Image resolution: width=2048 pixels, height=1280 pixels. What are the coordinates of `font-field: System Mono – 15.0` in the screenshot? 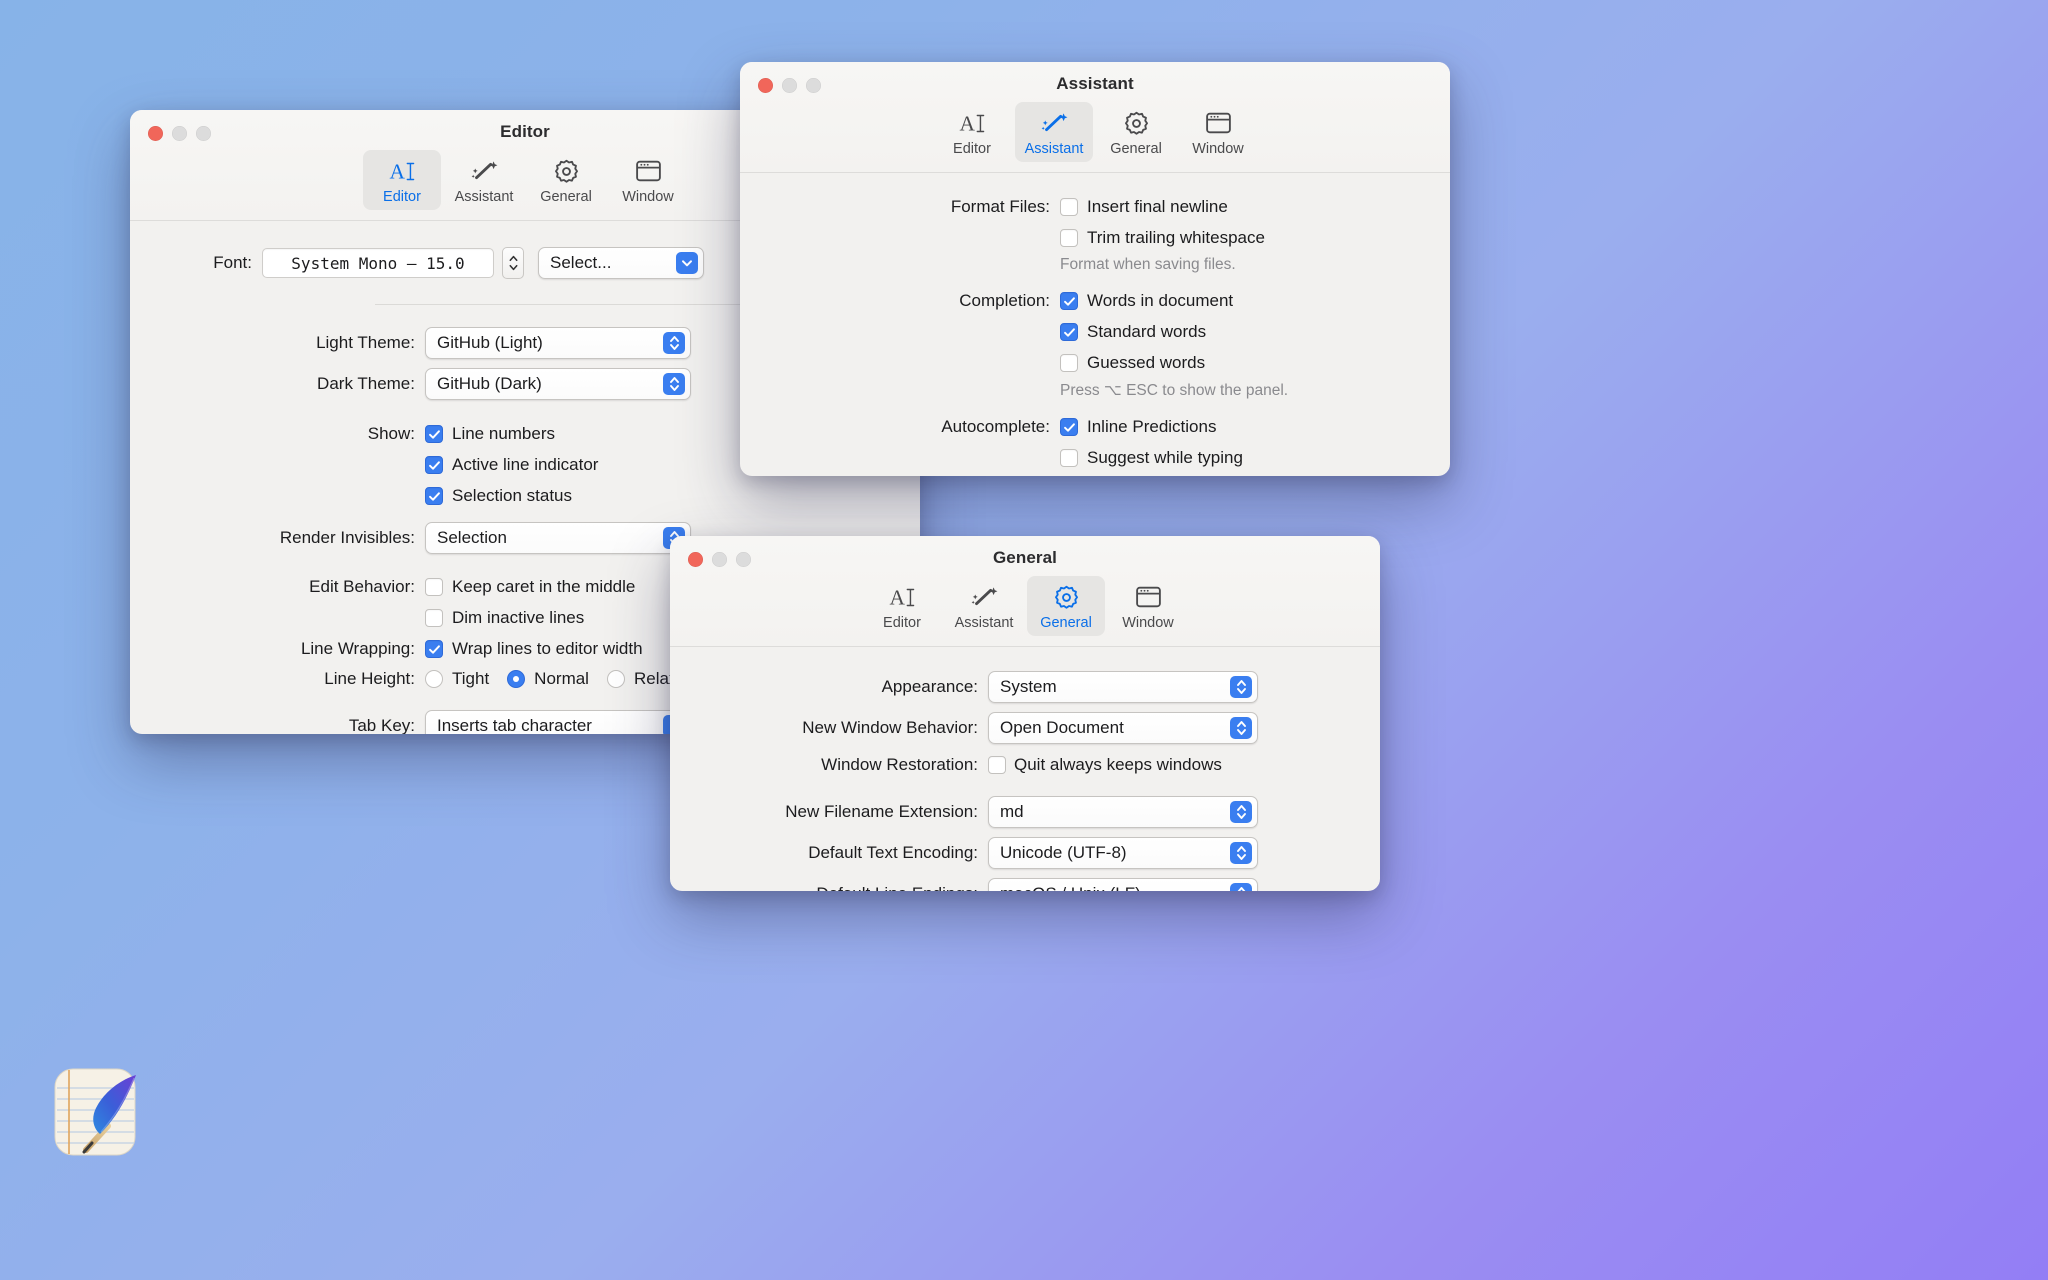 It's located at (378, 263).